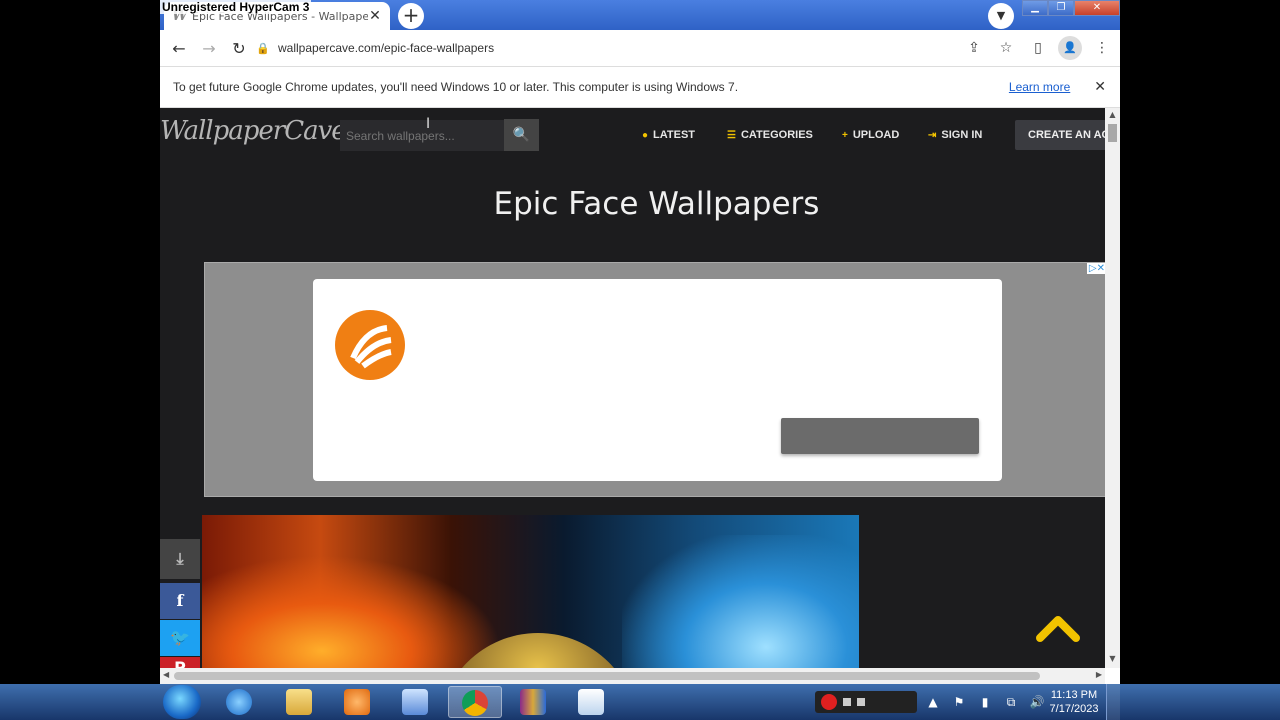 This screenshot has width=1280, height=720. I want to click on action-center-flag-icon: ⚑, so click(959, 702).